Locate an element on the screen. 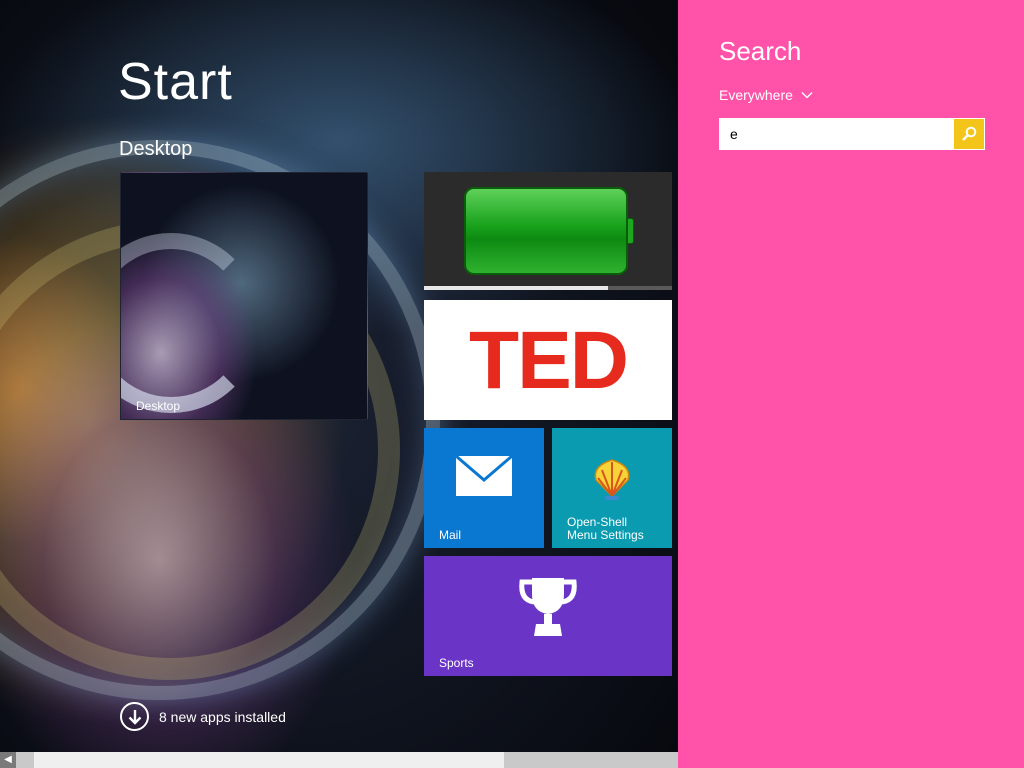 Image resolution: width=1024 pixels, height=768 pixels. chevron-down-icon is located at coordinates (807, 95).